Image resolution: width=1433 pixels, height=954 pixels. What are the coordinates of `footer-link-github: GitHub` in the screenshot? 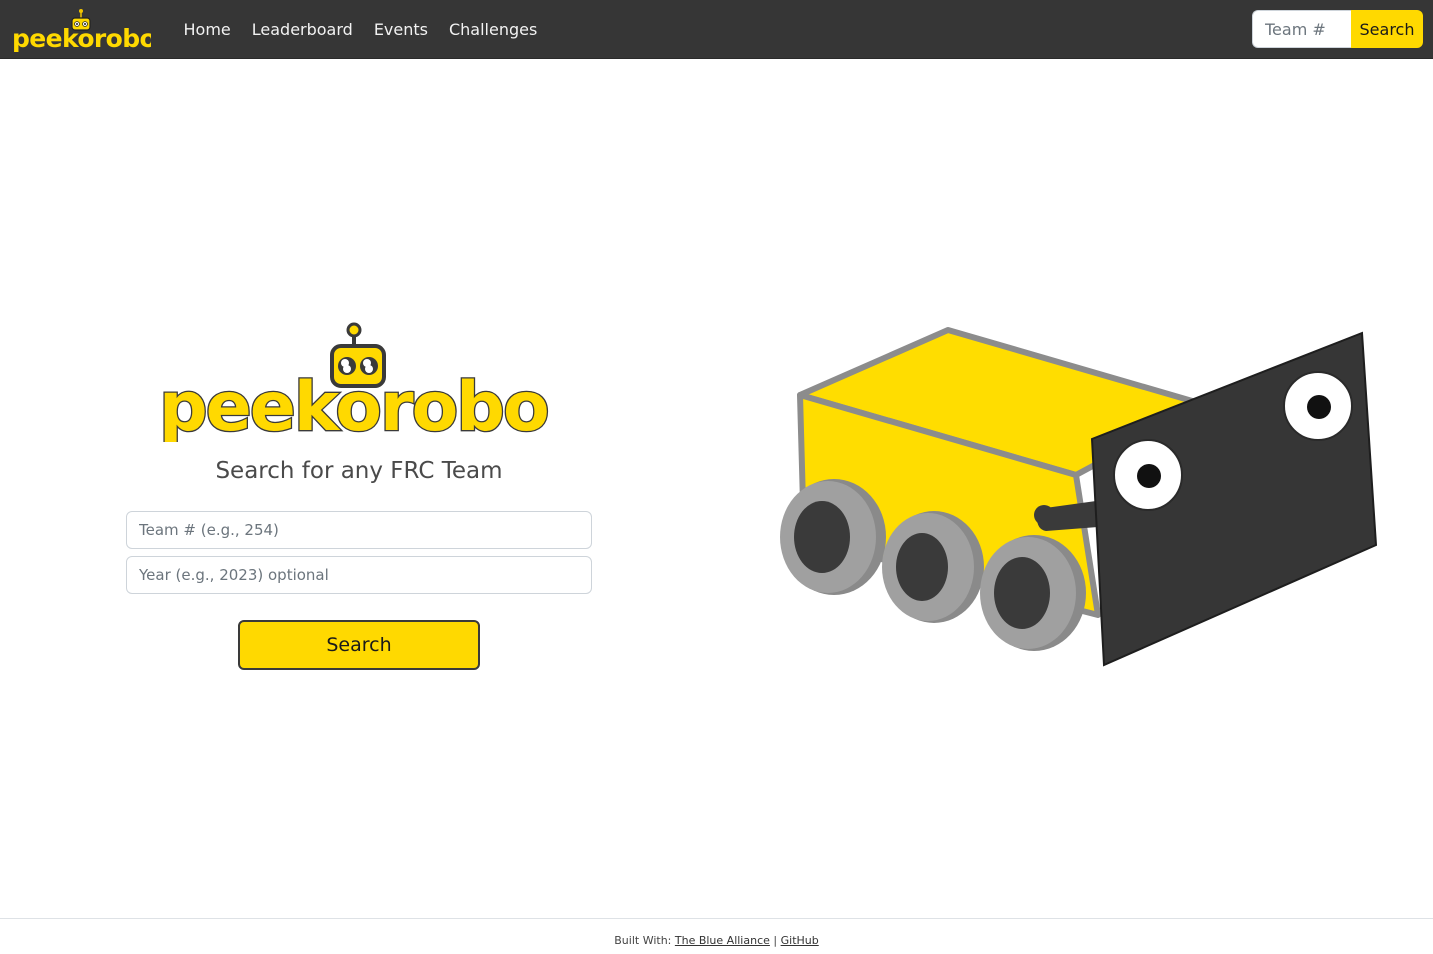 It's located at (800, 940).